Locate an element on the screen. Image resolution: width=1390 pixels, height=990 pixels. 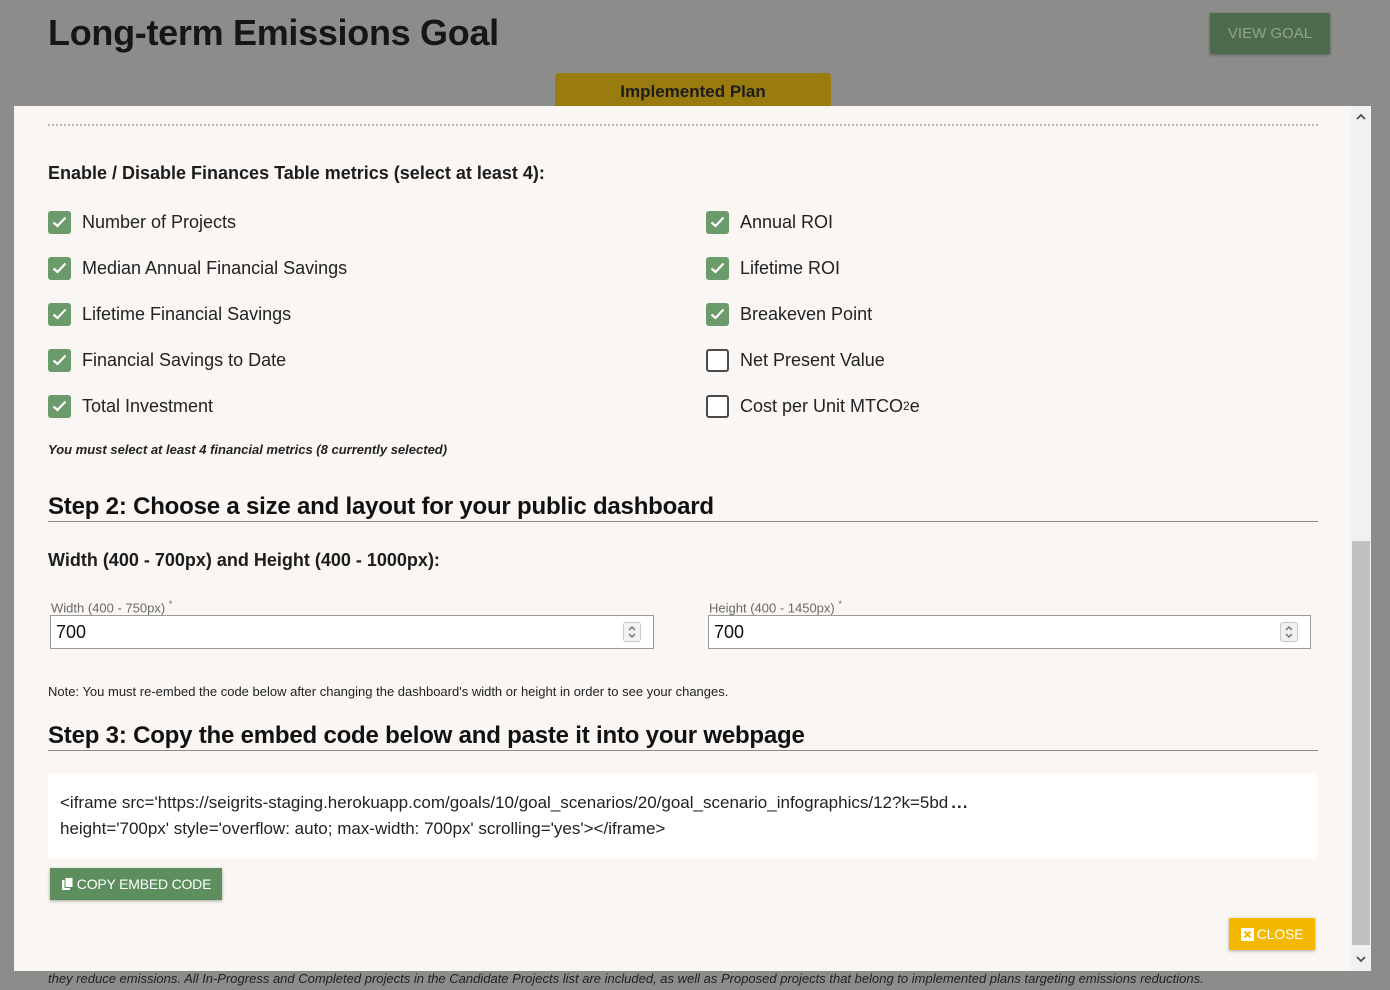
width-value: 700 is located at coordinates (71, 631).